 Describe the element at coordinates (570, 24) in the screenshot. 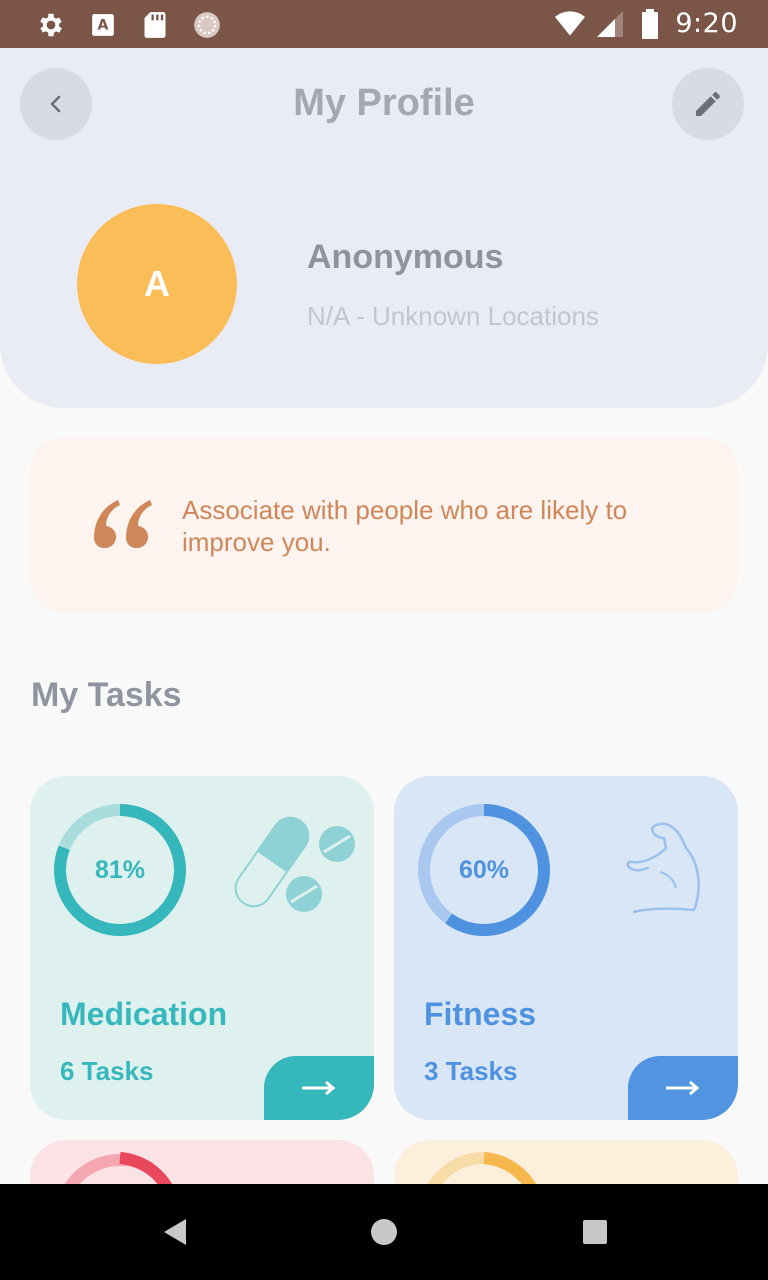

I see `wifi-icon` at that location.